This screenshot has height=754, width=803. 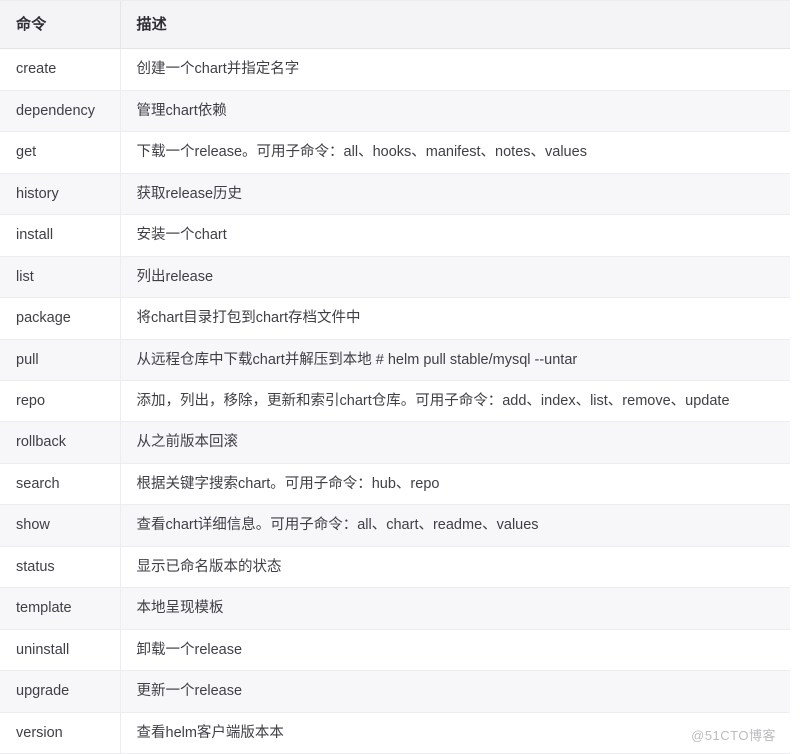 What do you see at coordinates (60, 152) in the screenshot?
I see `cell-command: get` at bounding box center [60, 152].